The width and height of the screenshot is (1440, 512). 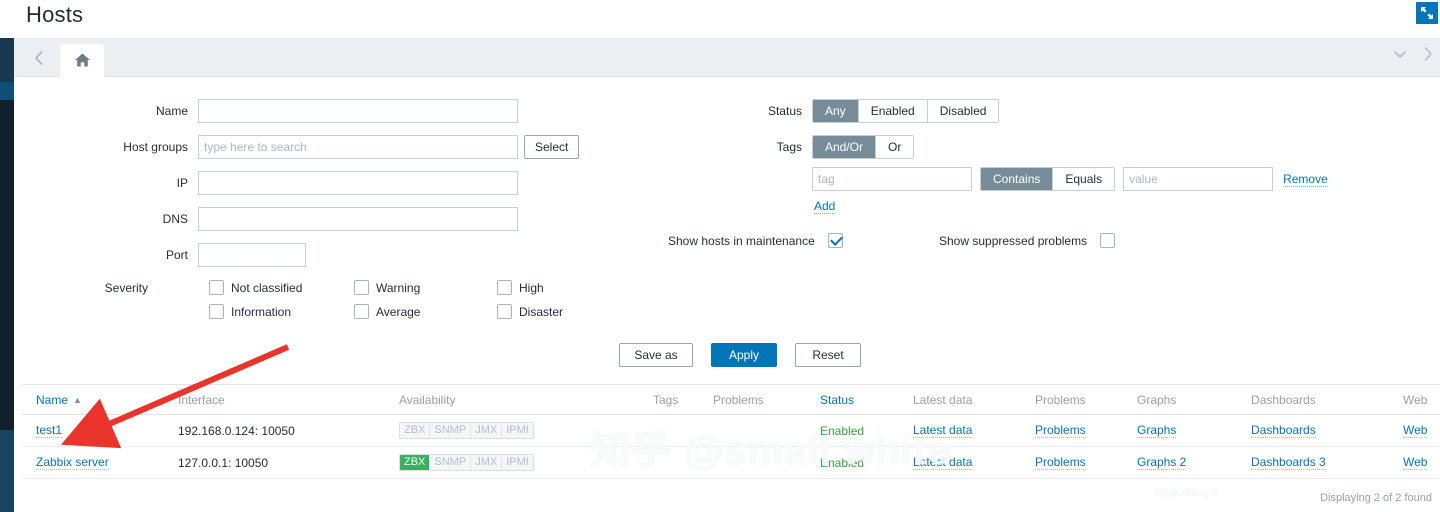 I want to click on host-groups-input, so click(x=358, y=147).